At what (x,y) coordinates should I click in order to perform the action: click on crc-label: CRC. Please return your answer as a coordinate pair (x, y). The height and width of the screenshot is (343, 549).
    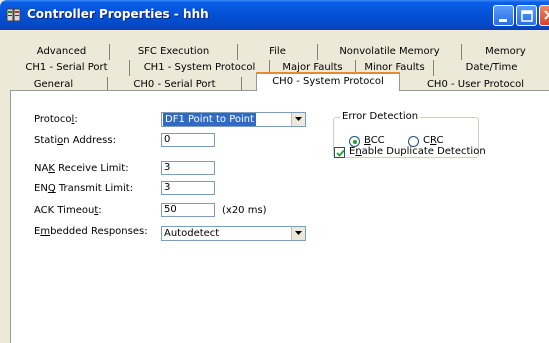
    Looking at the image, I should click on (433, 140).